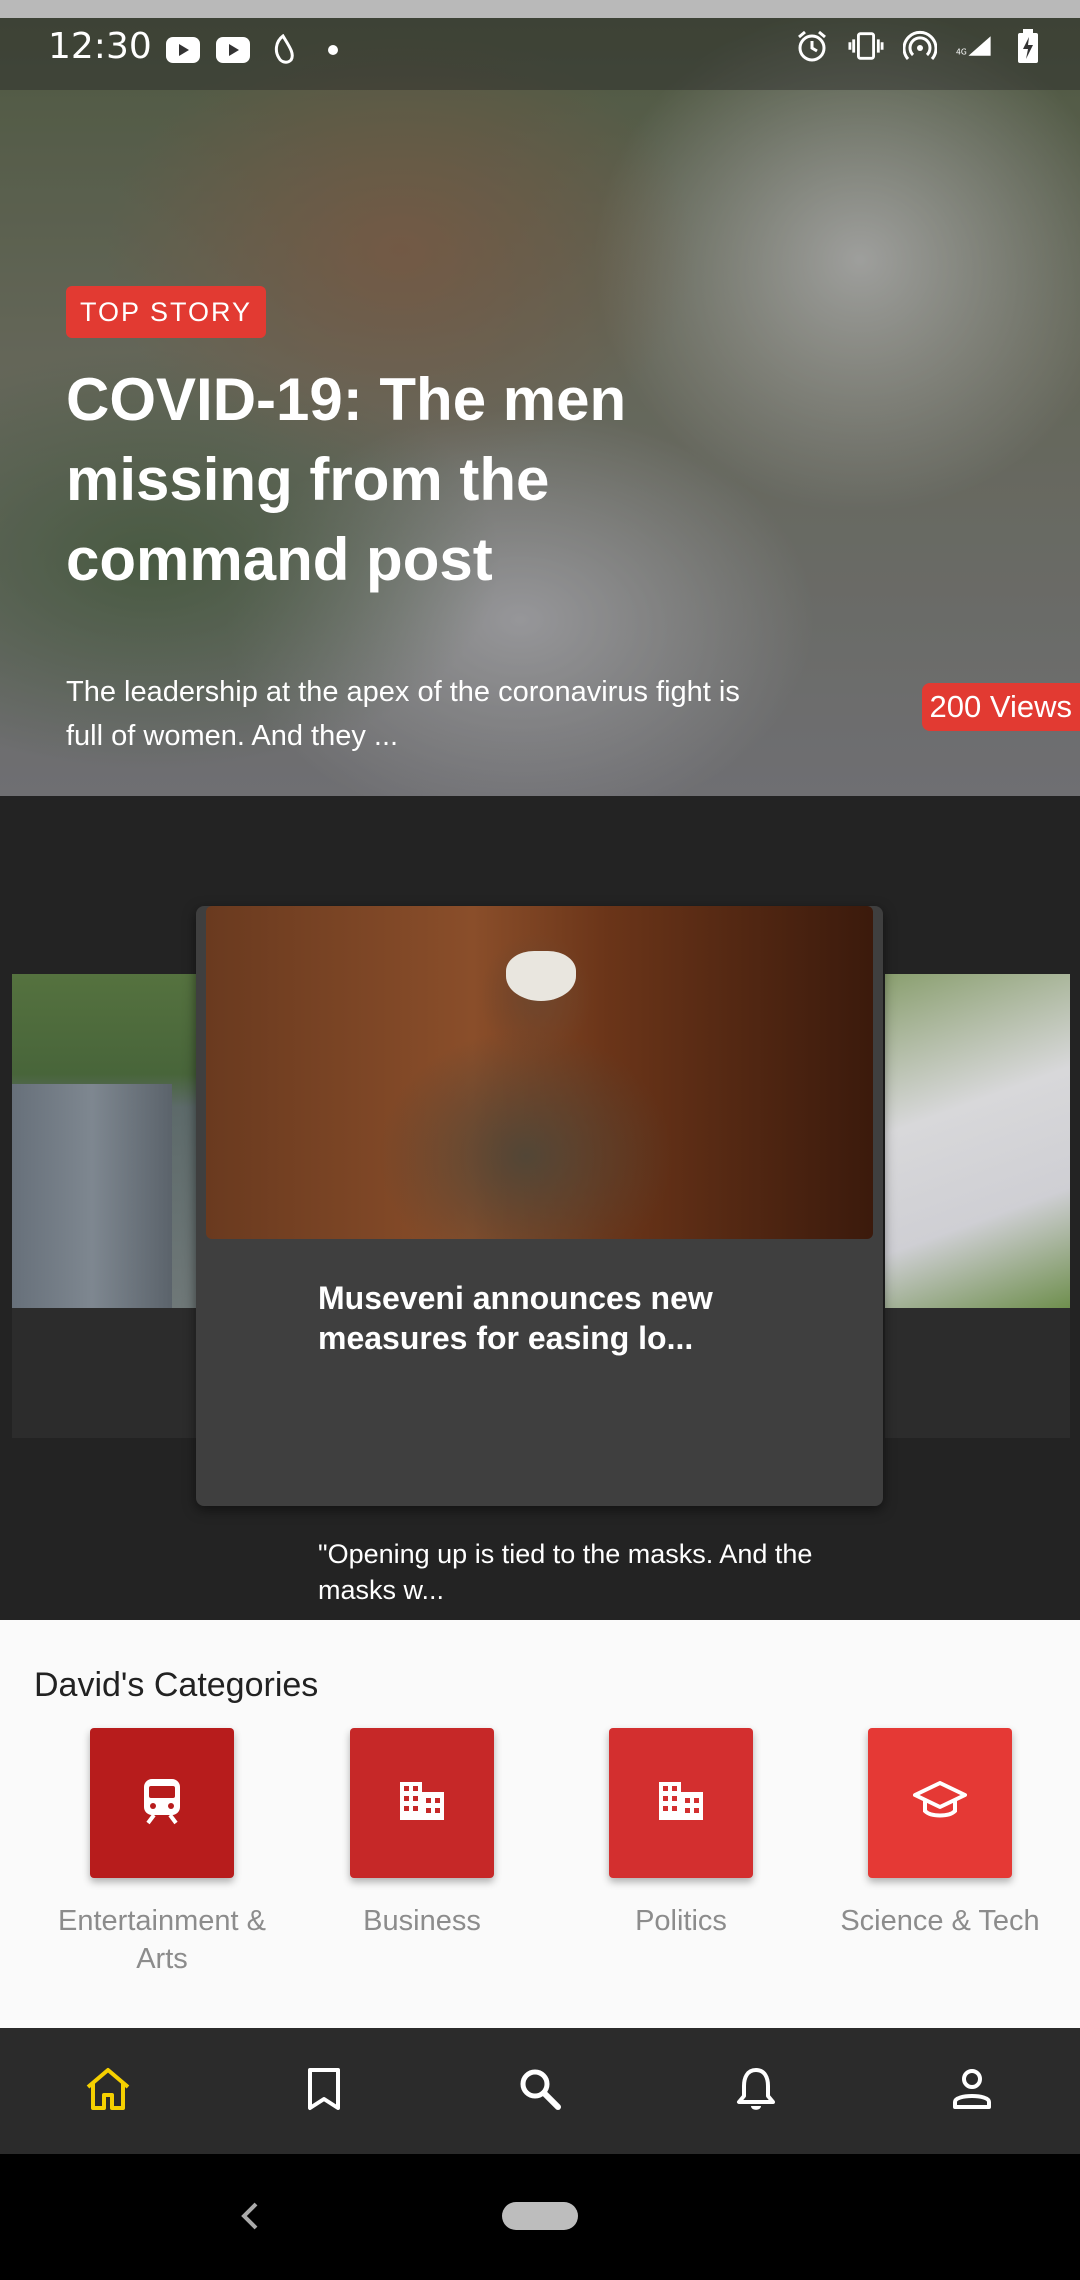  I want to click on categories-heading: David's Categories, so click(176, 1685).